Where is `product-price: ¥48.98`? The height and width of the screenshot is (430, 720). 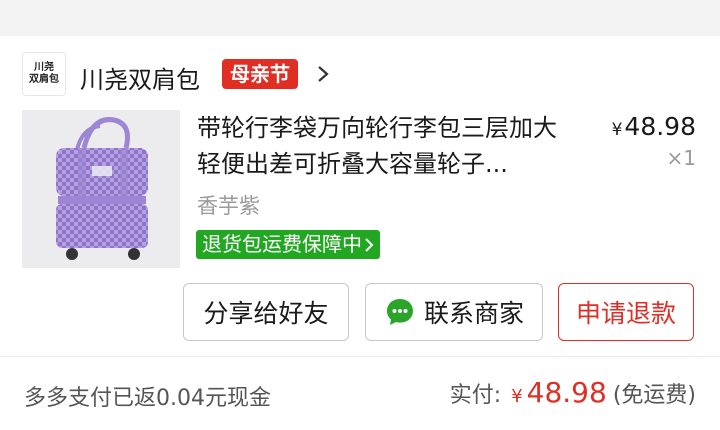 product-price: ¥48.98 is located at coordinates (654, 126).